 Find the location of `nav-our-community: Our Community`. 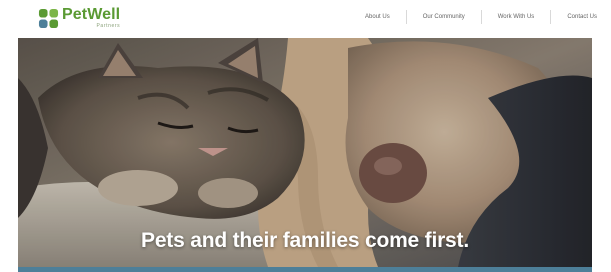

nav-our-community: Our Community is located at coordinates (444, 17).